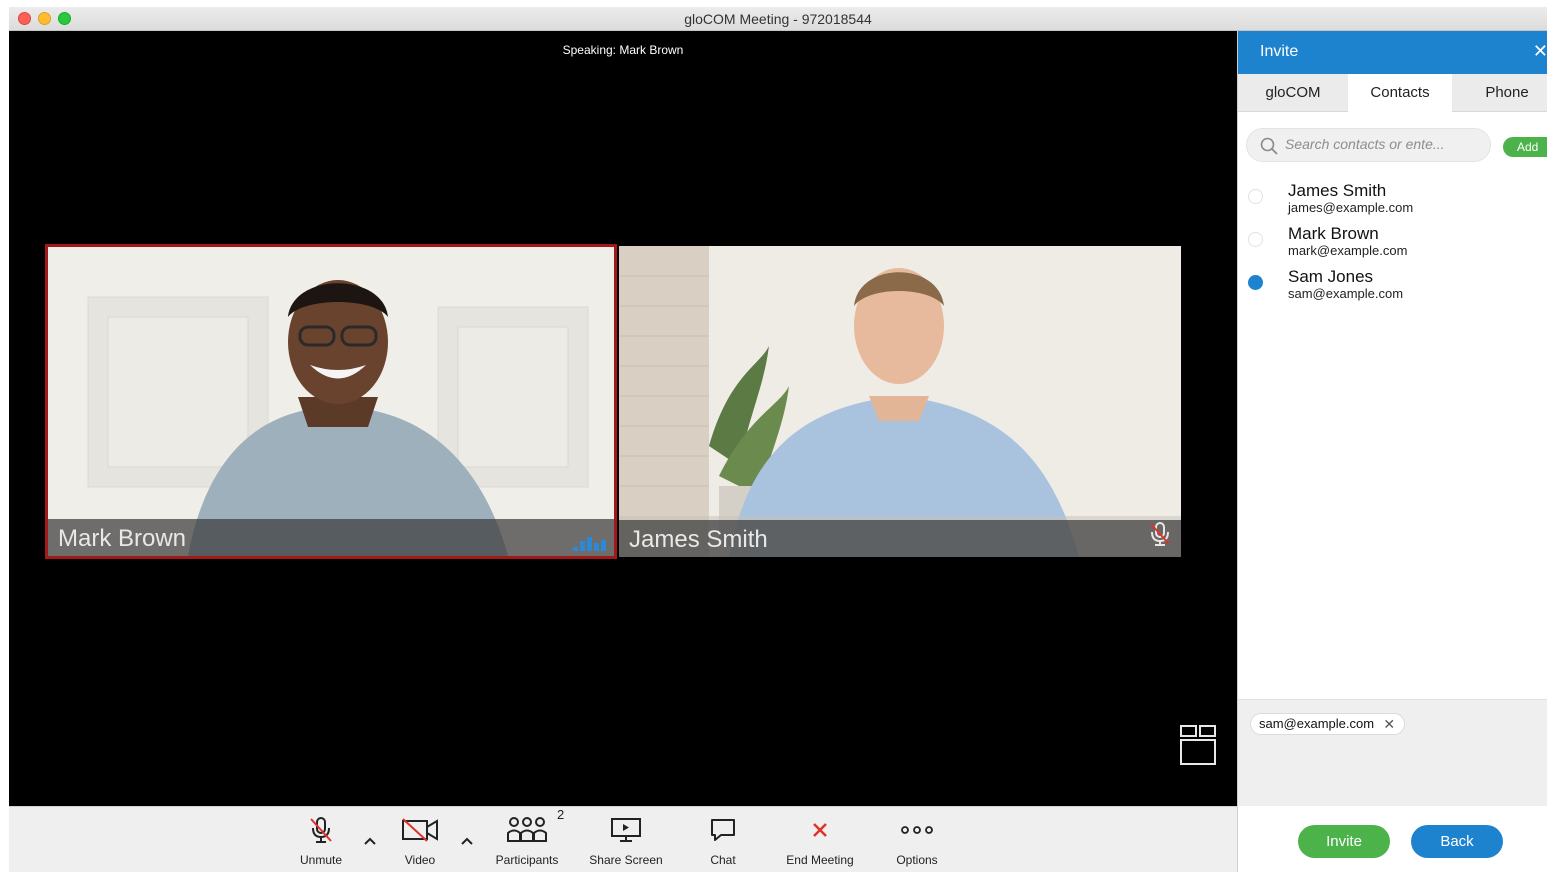 Image resolution: width=1547 pixels, height=872 pixels. Describe the element at coordinates (1331, 276) in the screenshot. I see `contact-name: Sam Jones` at that location.